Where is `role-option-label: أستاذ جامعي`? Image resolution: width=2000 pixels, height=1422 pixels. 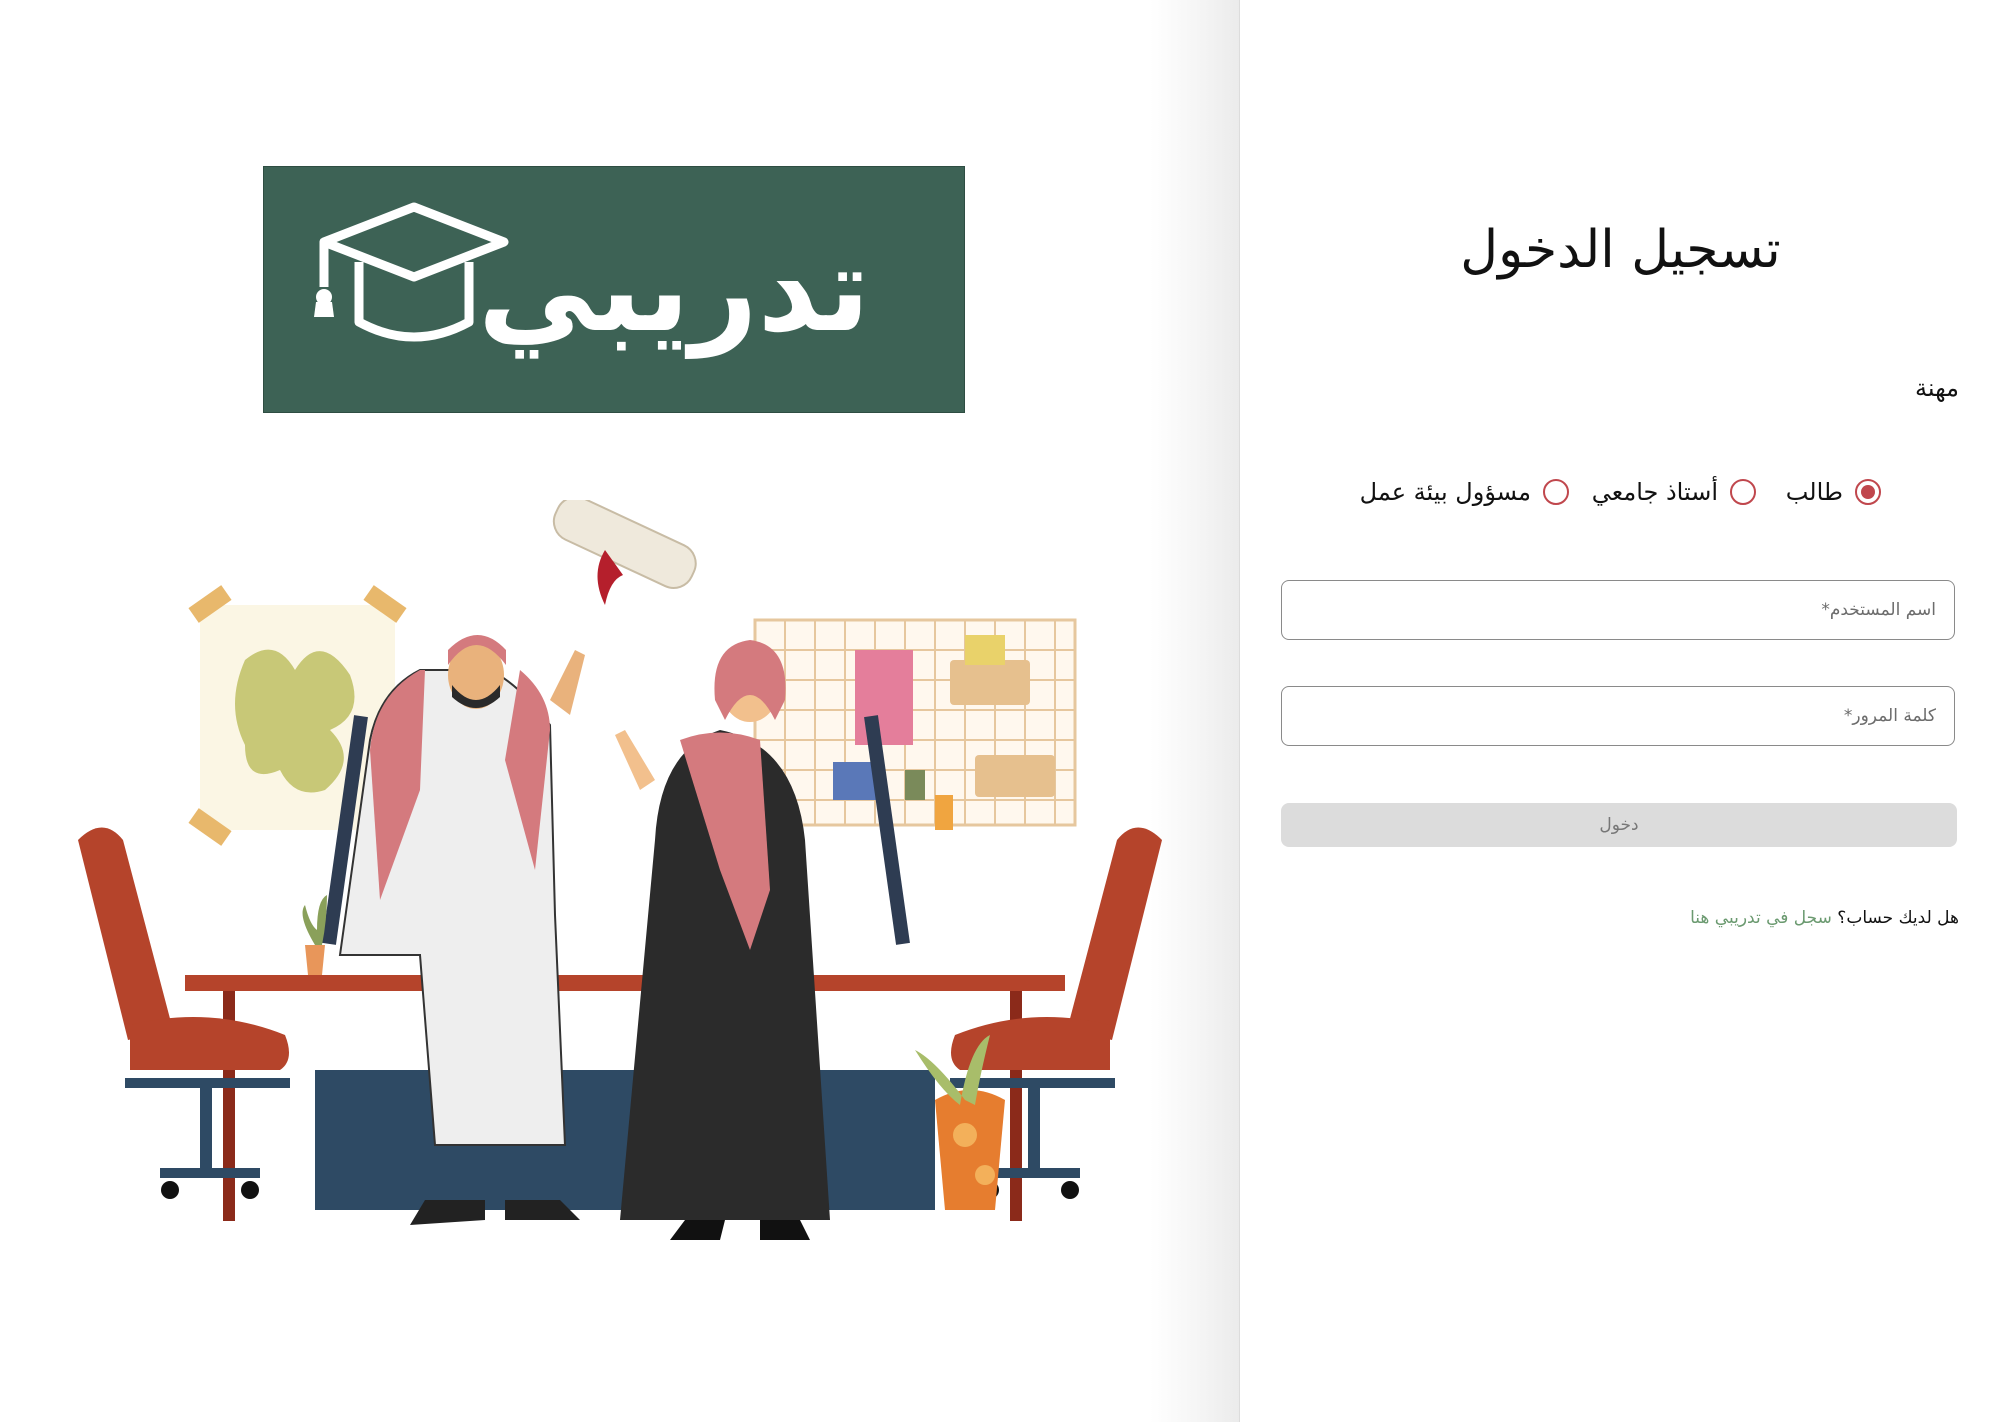 role-option-label: أستاذ جامعي is located at coordinates (1654, 492).